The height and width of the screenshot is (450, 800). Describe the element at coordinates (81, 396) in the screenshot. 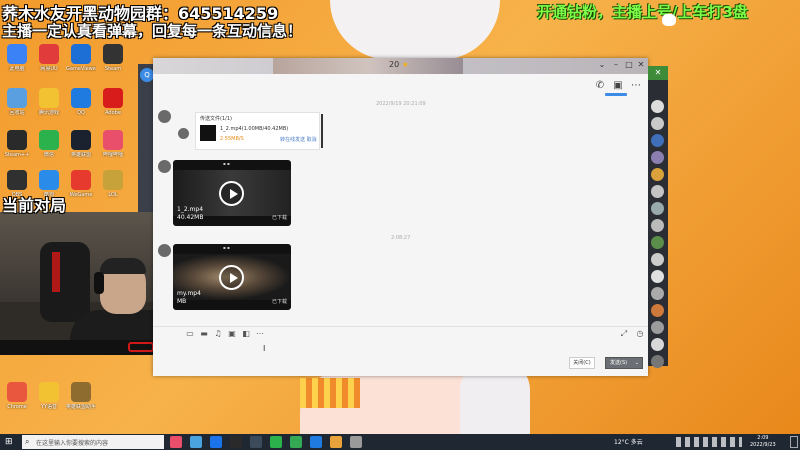

I see `desktop-shortcut: 英雄联盟助手` at that location.